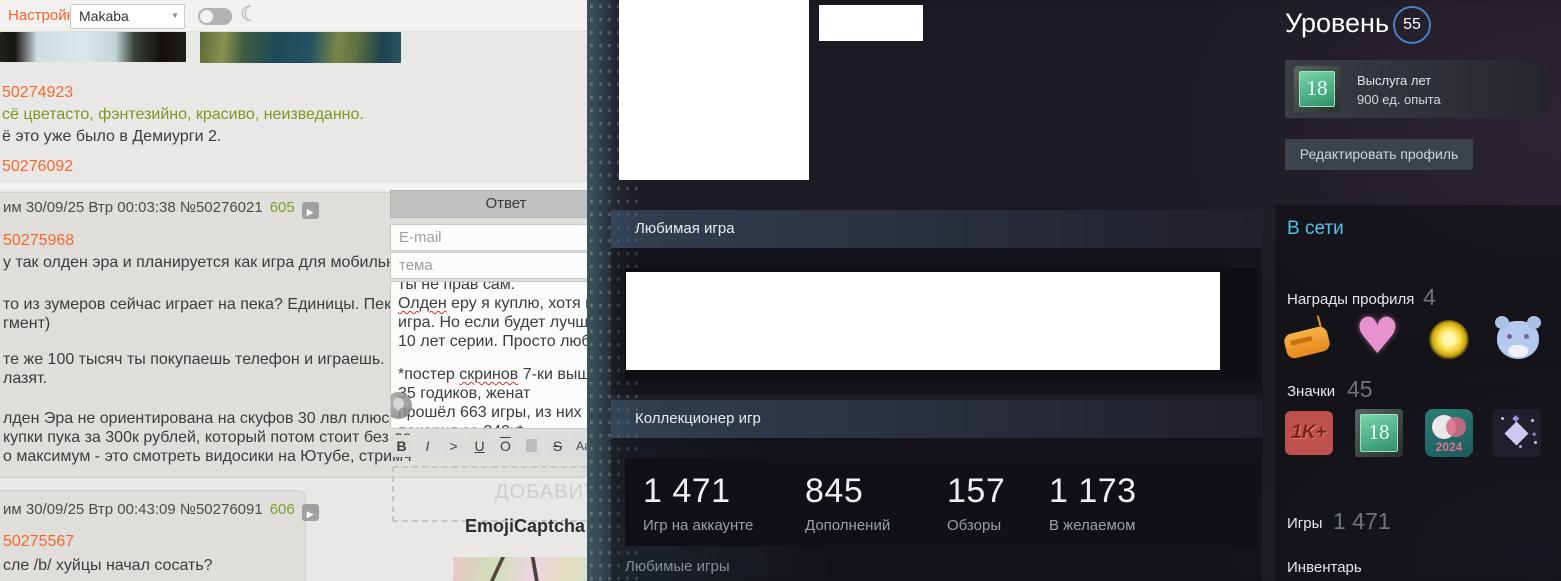 The height and width of the screenshot is (581, 1561). Describe the element at coordinates (38, 241) in the screenshot. I see `reply-quote-link: 50275968` at that location.